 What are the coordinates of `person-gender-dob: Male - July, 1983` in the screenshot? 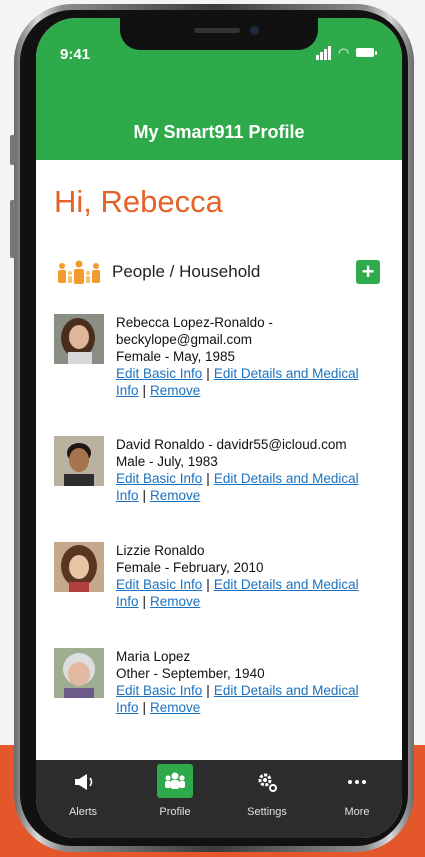 It's located at (167, 461).